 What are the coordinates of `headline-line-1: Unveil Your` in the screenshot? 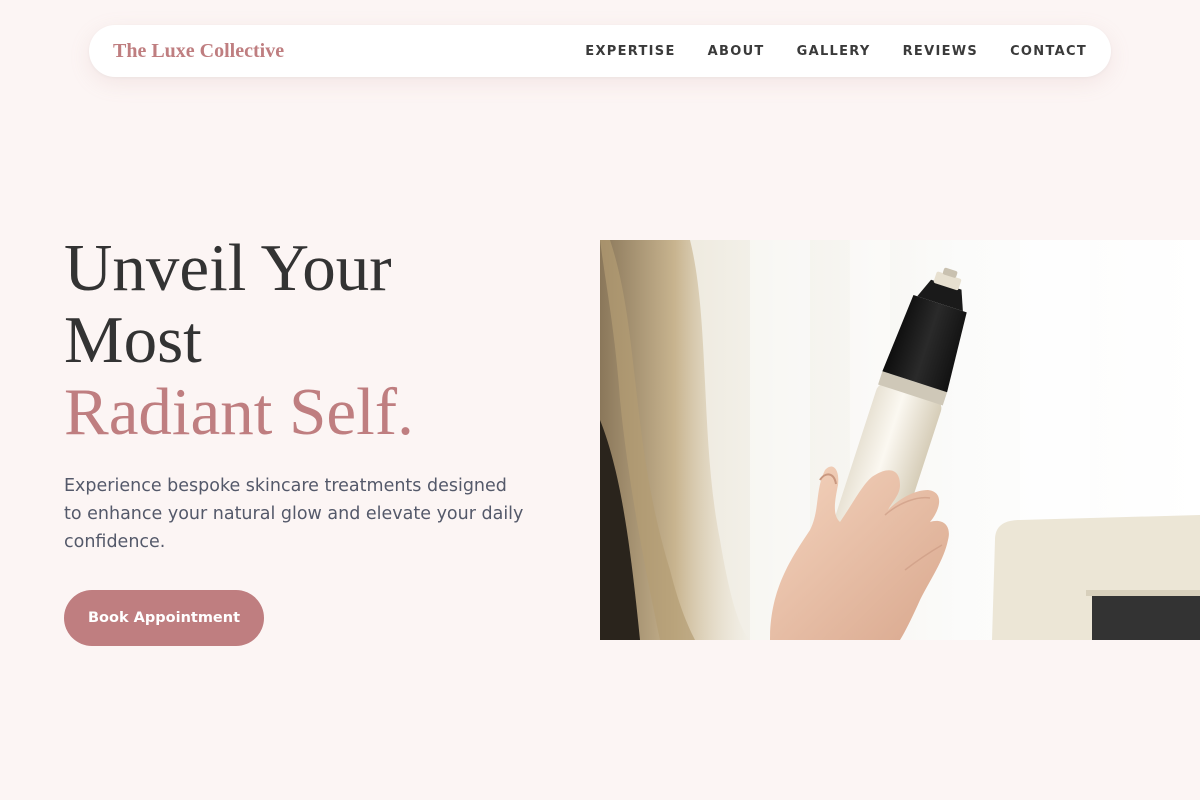 It's located at (228, 268).